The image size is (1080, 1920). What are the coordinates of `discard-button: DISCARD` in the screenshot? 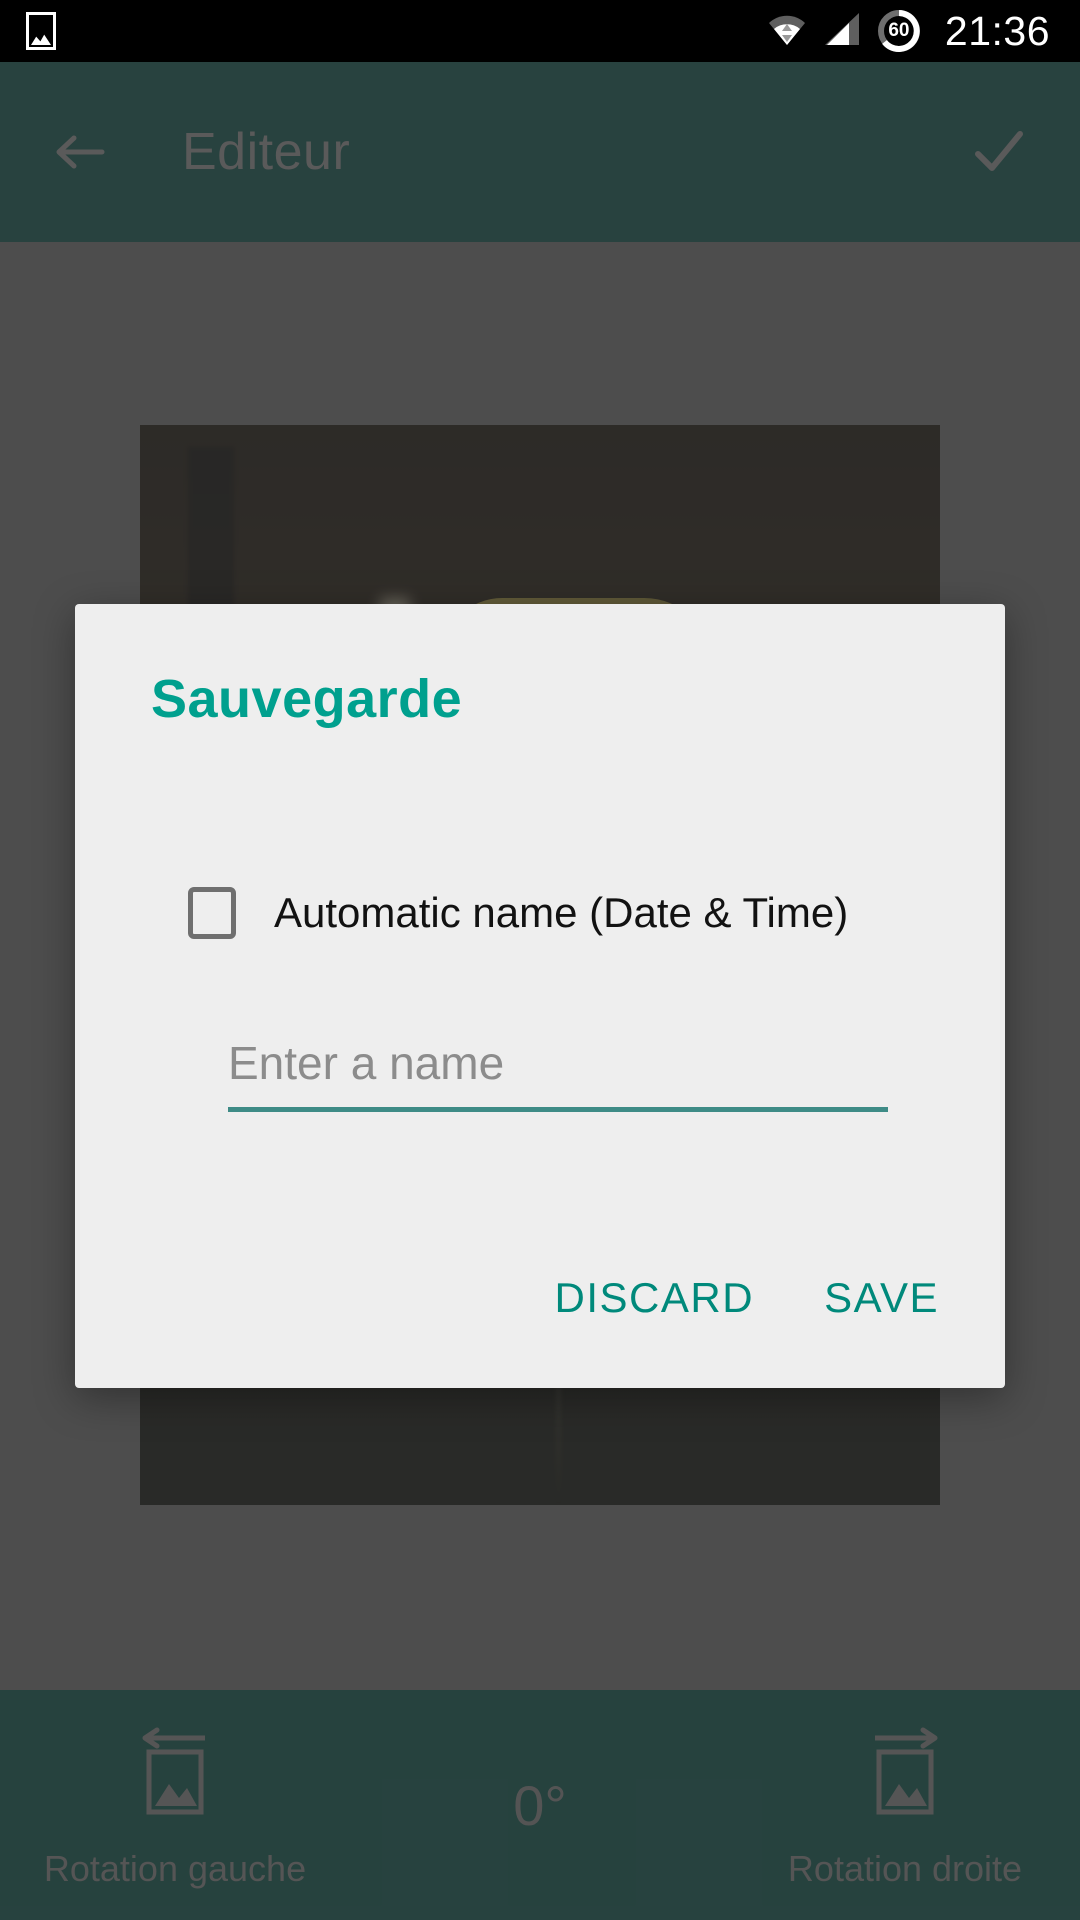 It's located at (655, 1298).